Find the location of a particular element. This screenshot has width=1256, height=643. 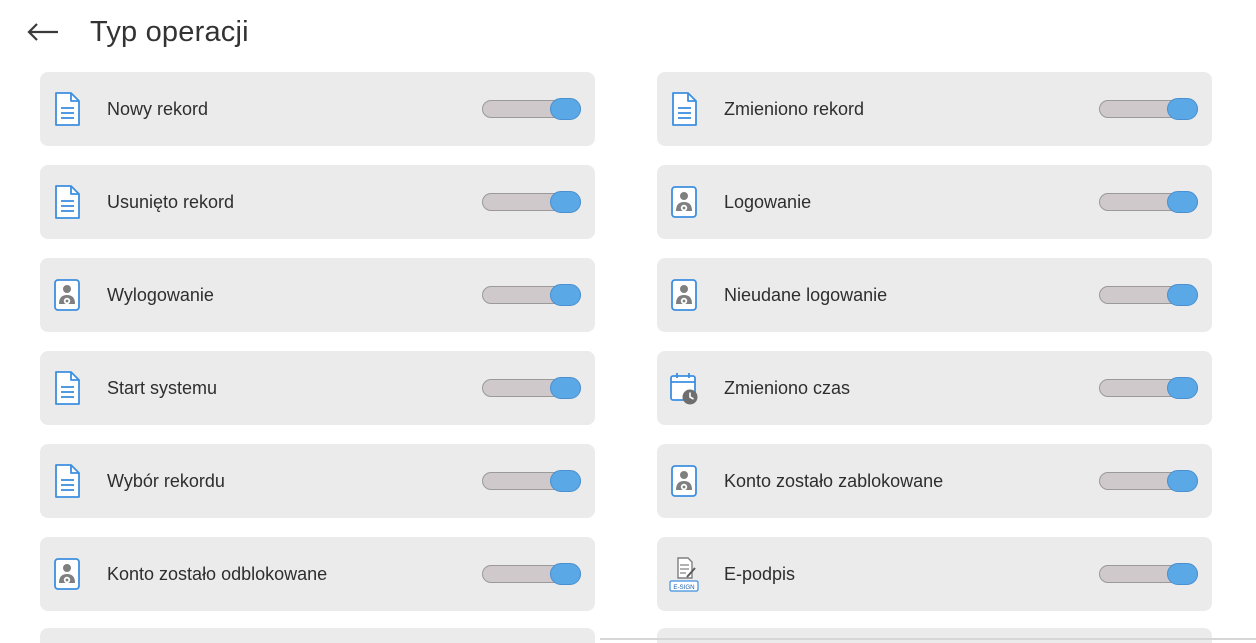

e-sign-icon-text: E-SIGN is located at coordinates (683, 587).